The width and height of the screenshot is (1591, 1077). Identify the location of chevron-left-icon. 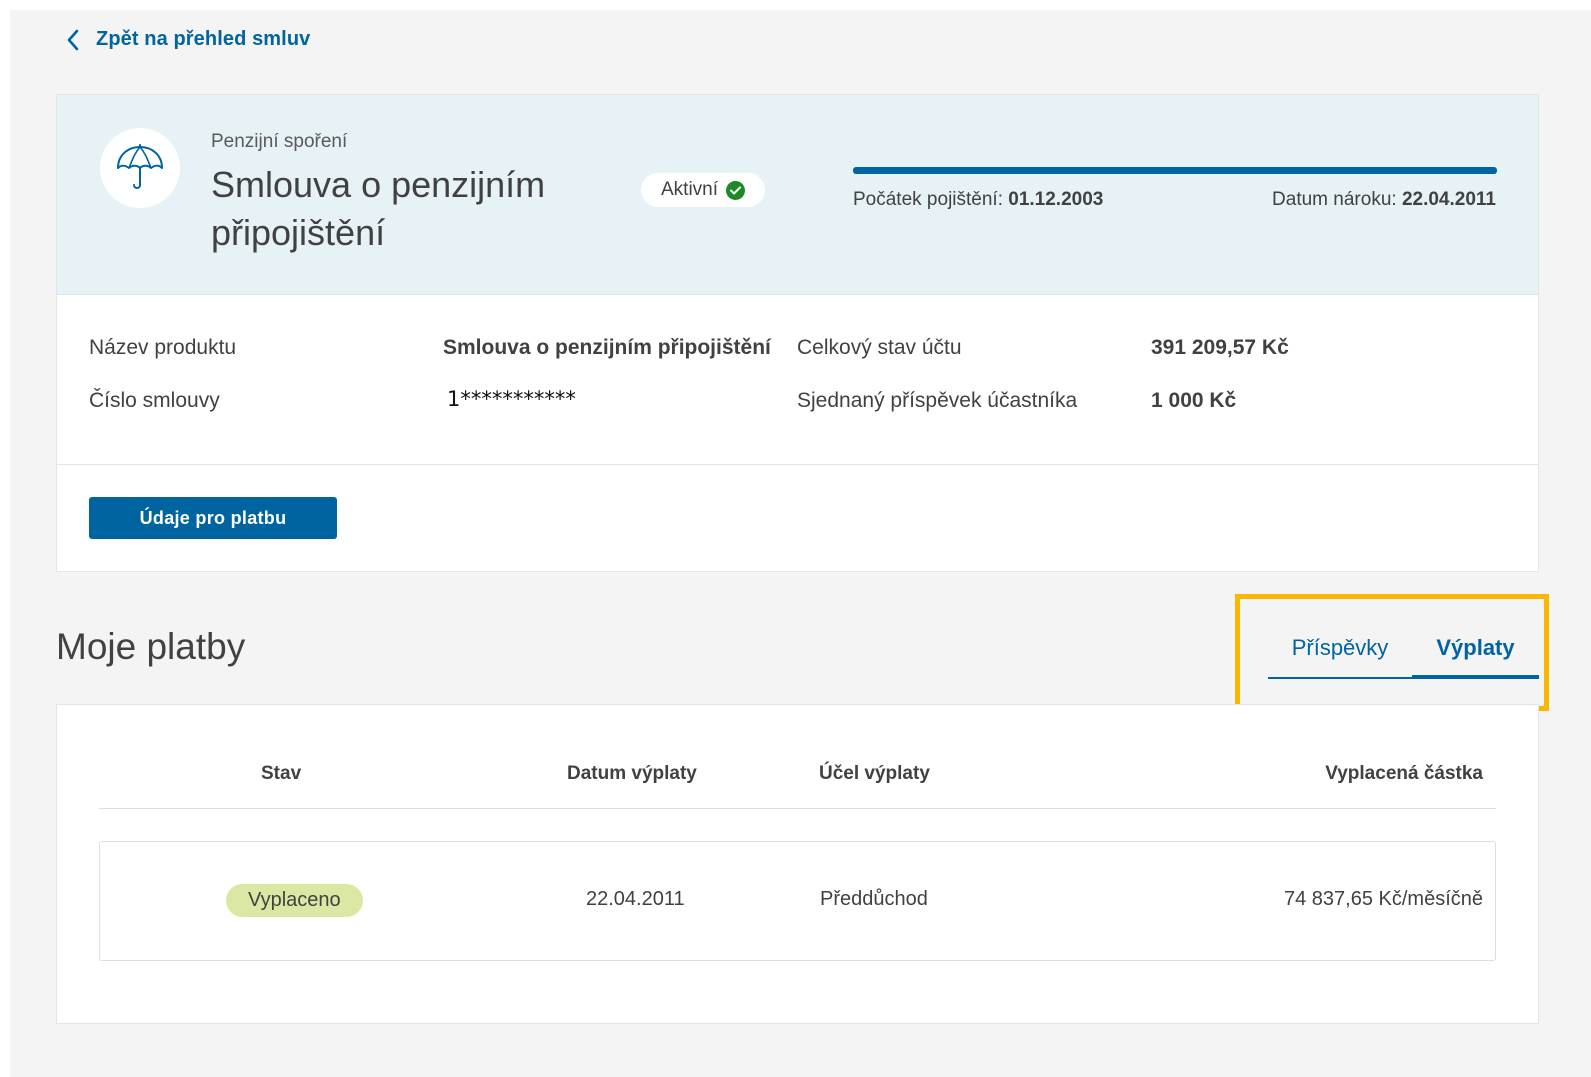
(73, 40).